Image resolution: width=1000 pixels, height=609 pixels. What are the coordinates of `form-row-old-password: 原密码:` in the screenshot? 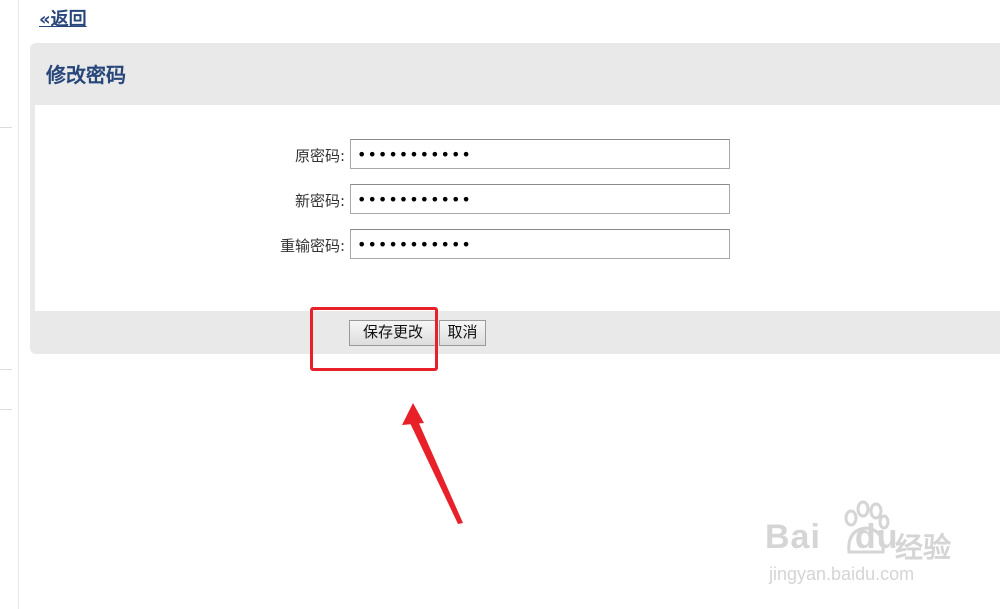 It's located at (517, 156).